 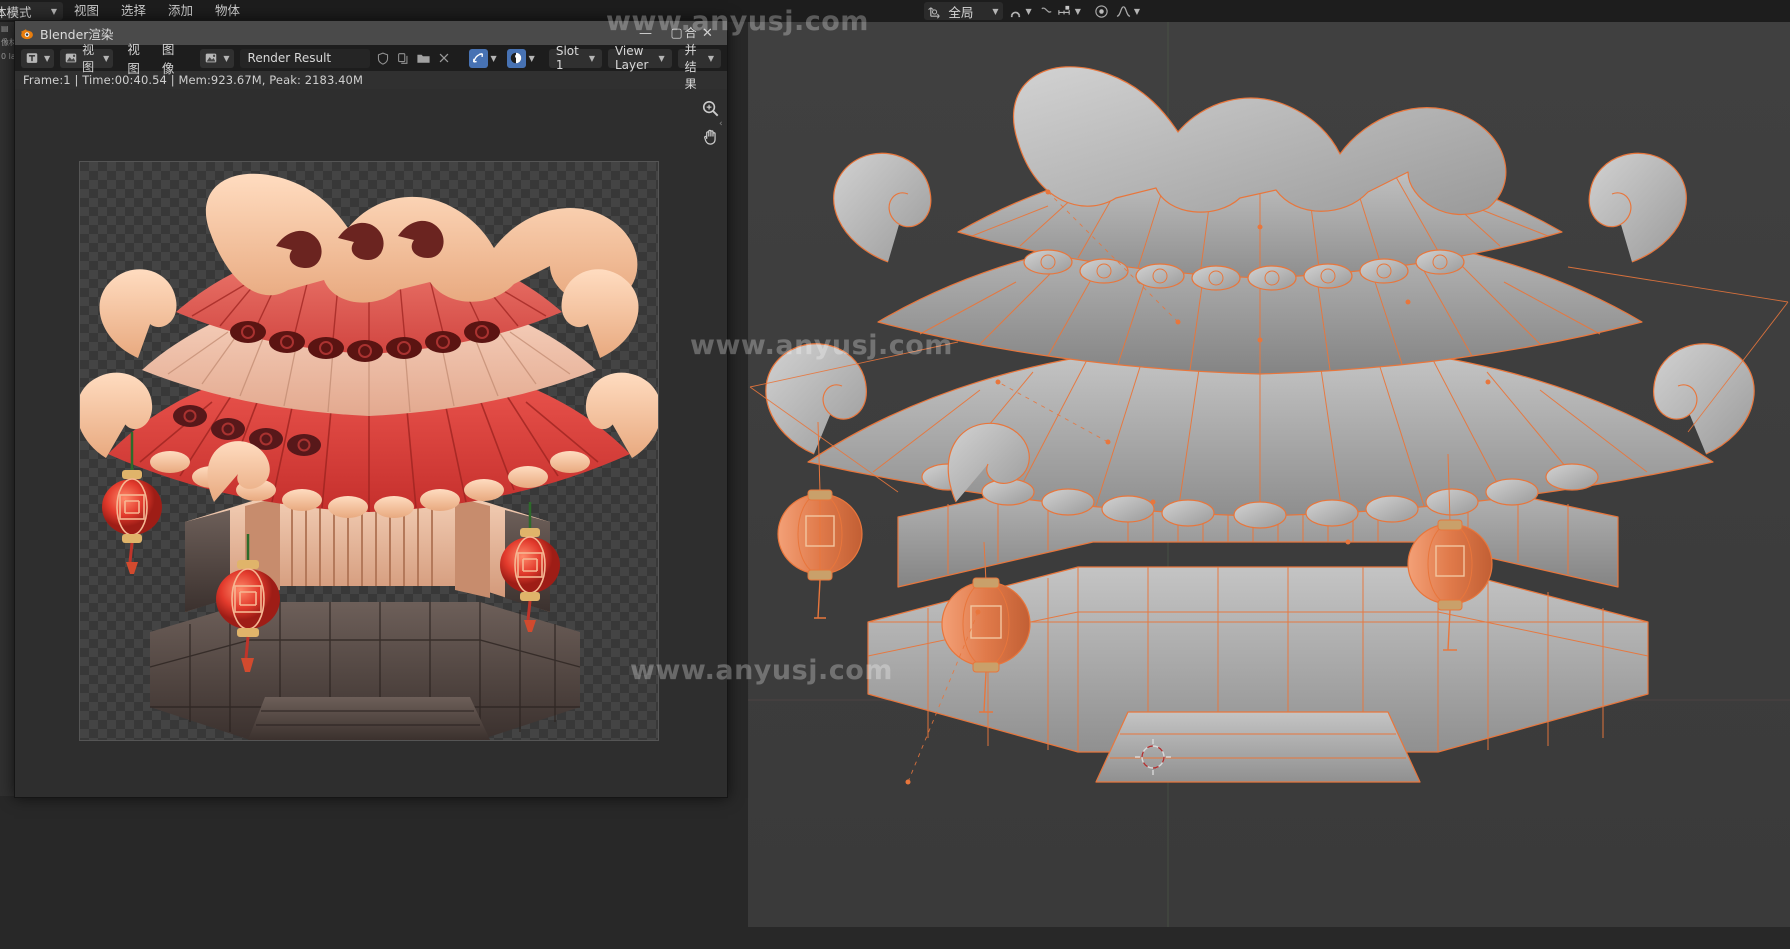 I want to click on image-display-label: 视图, so click(x=88, y=58).